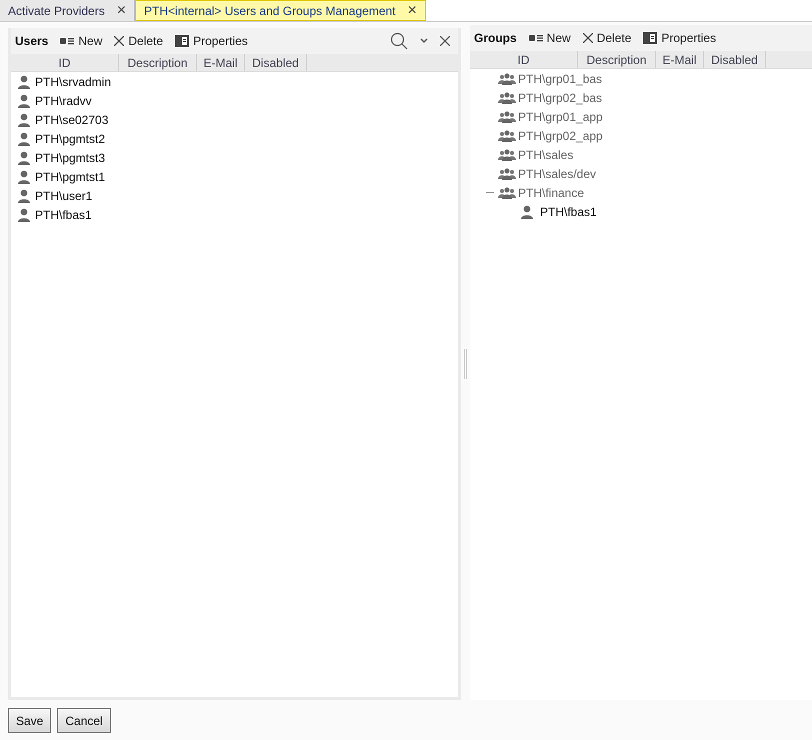 The height and width of the screenshot is (740, 812). I want to click on tree-item: PTH\sales/dev, so click(557, 173).